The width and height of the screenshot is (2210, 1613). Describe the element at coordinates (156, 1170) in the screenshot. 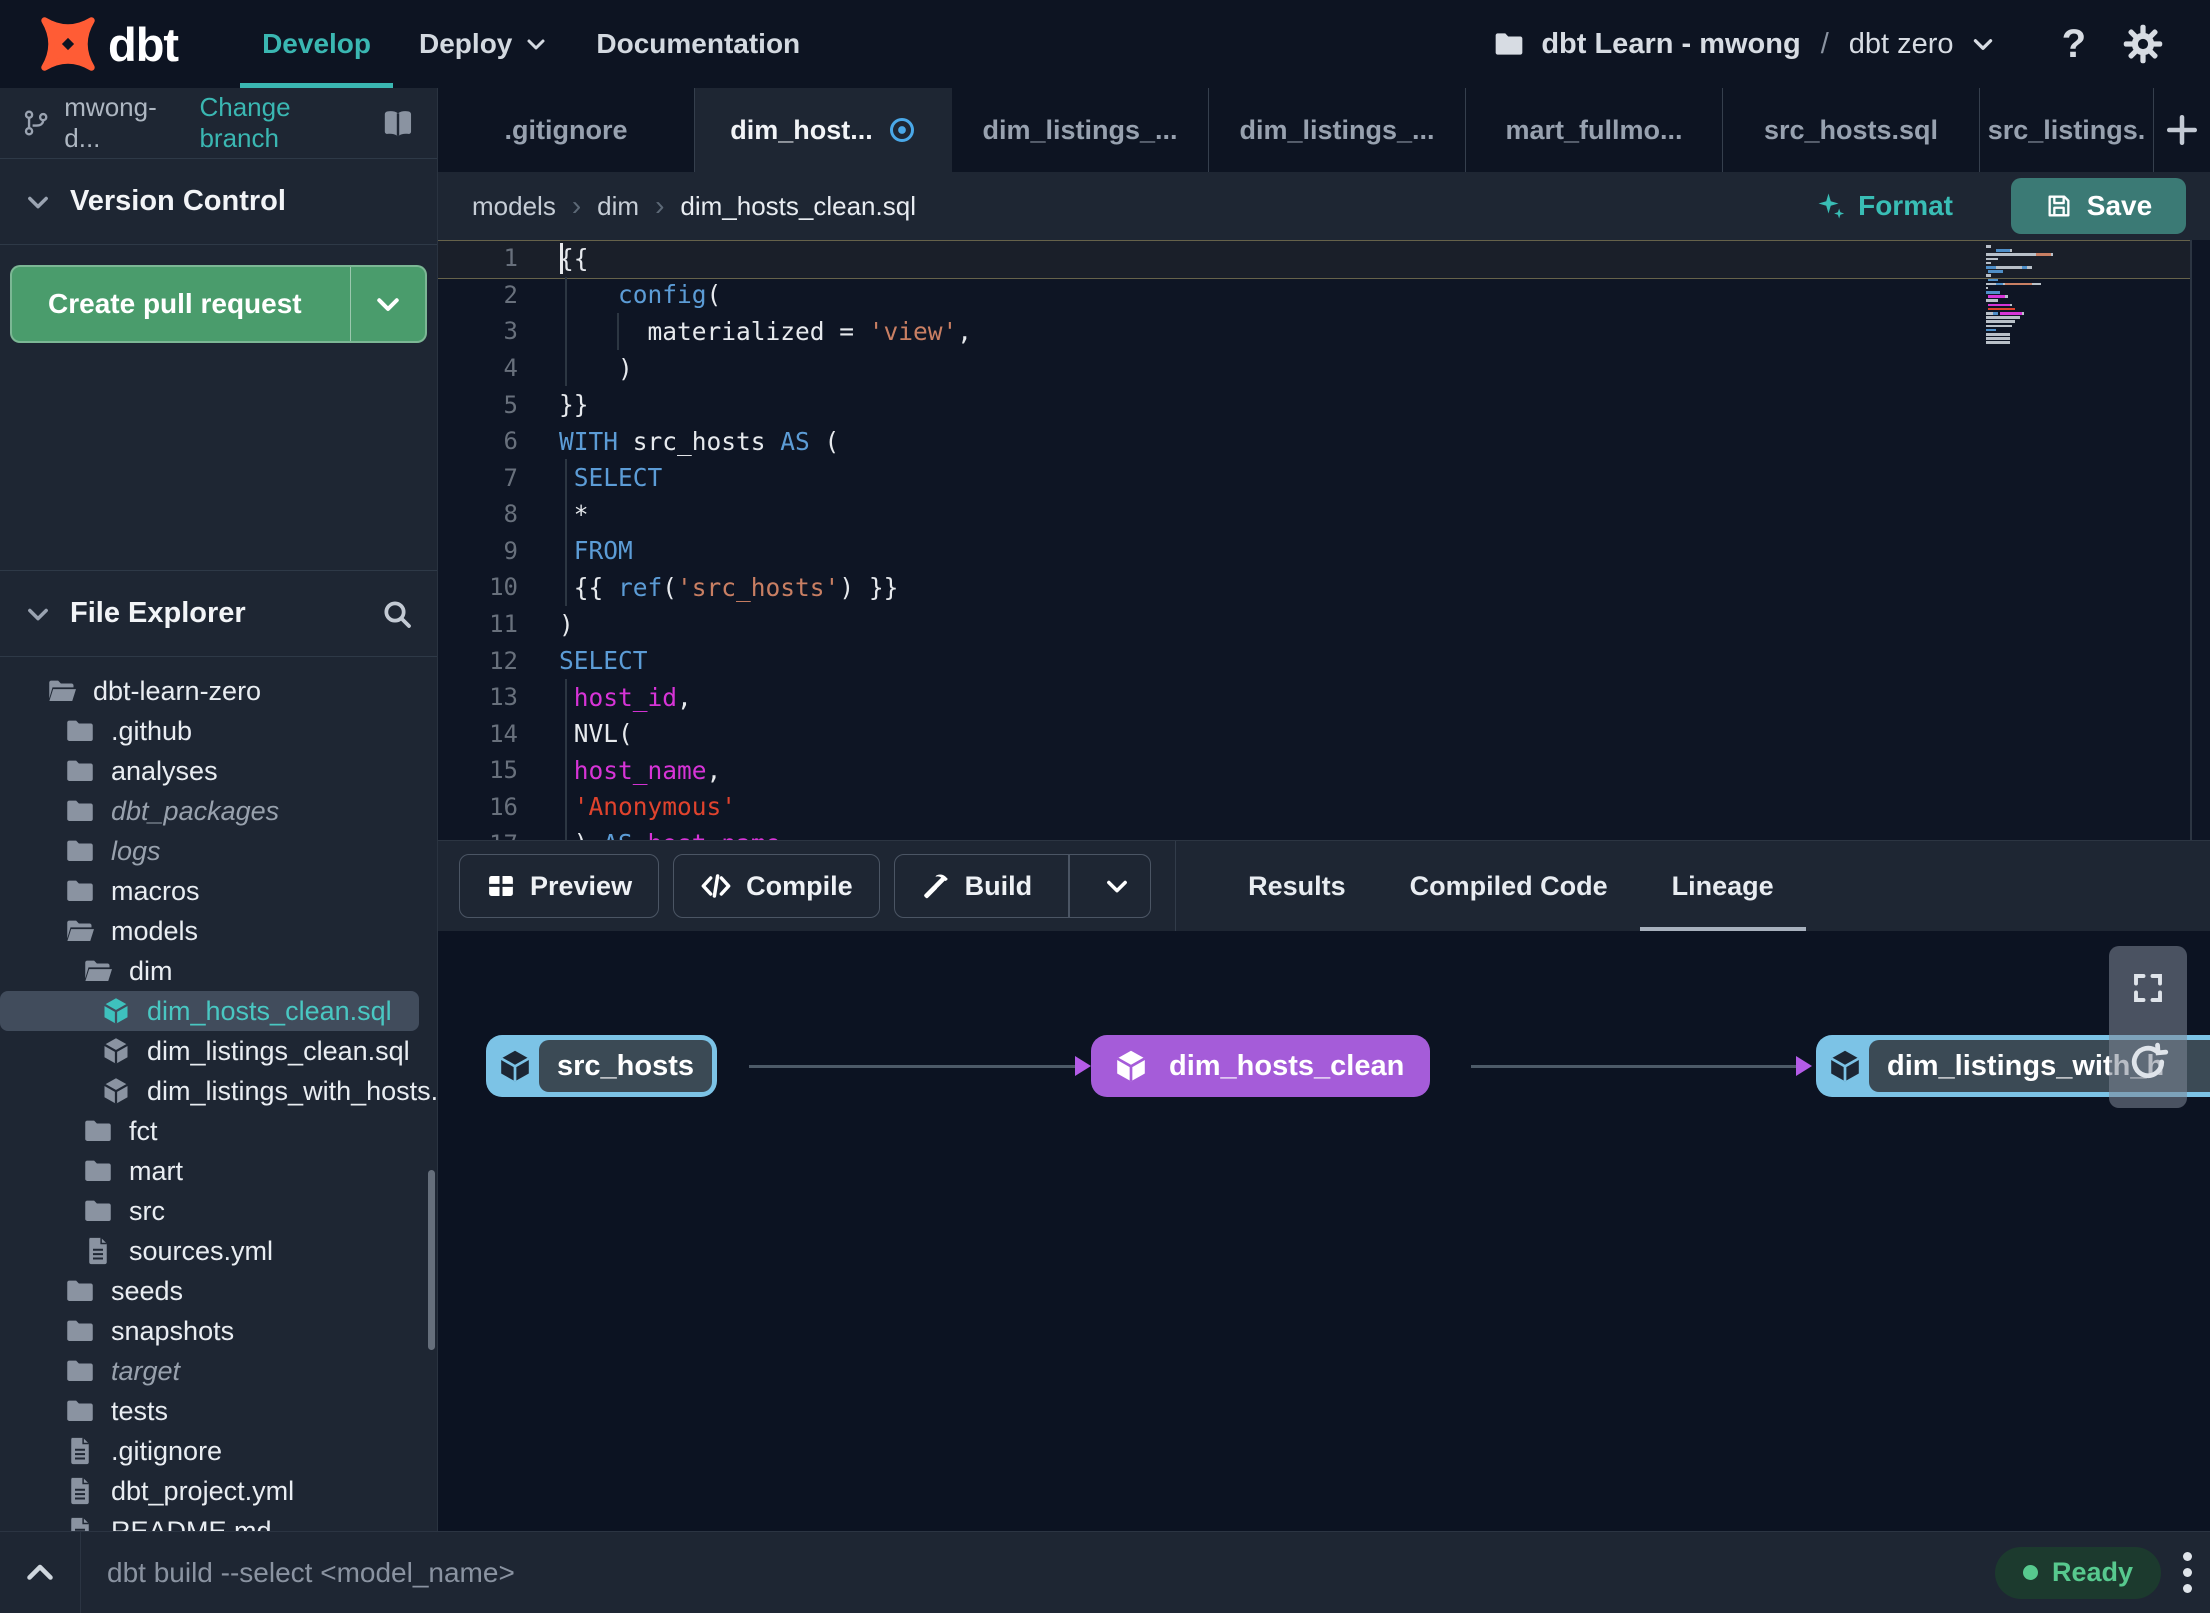

I see `tree-item-label: mart` at that location.